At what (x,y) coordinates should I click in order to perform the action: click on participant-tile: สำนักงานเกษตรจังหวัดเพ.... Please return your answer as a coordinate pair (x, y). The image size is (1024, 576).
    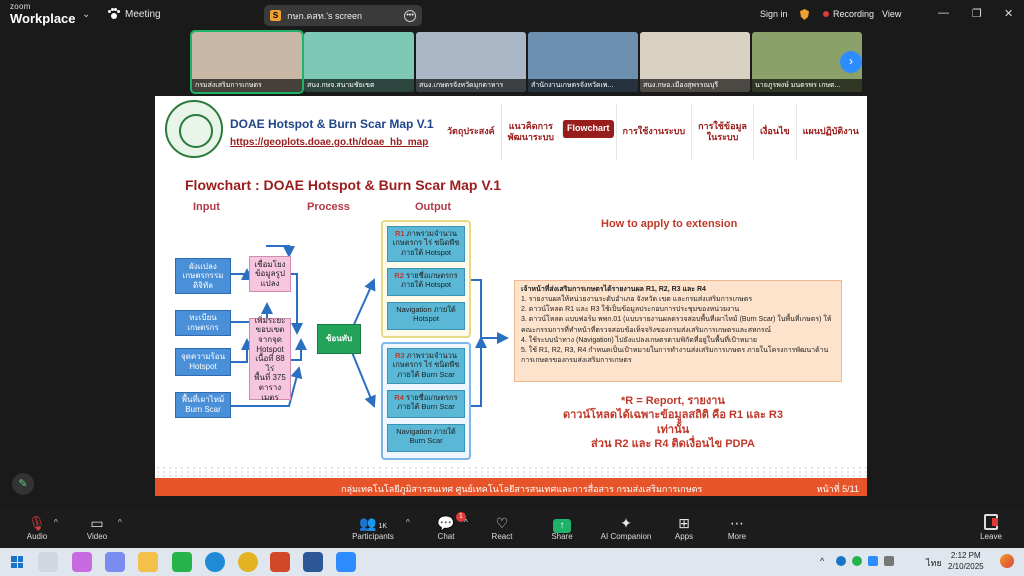
    Looking at the image, I should click on (583, 62).